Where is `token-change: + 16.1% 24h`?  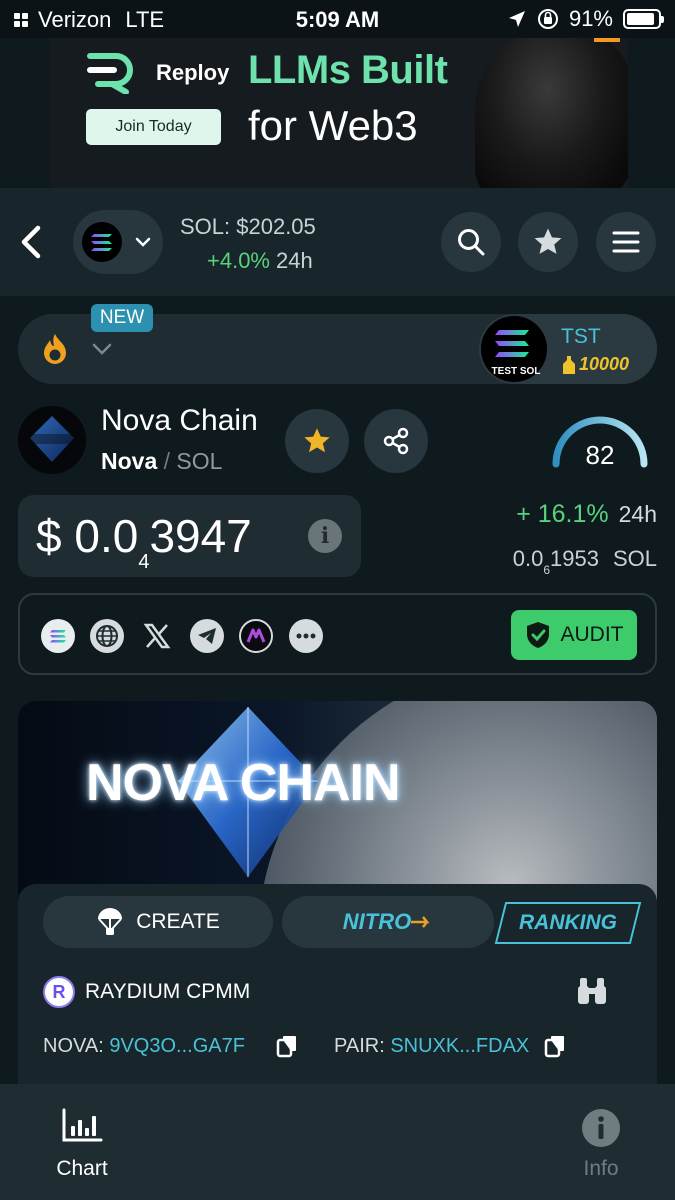 token-change: + 16.1% 24h is located at coordinates (586, 514).